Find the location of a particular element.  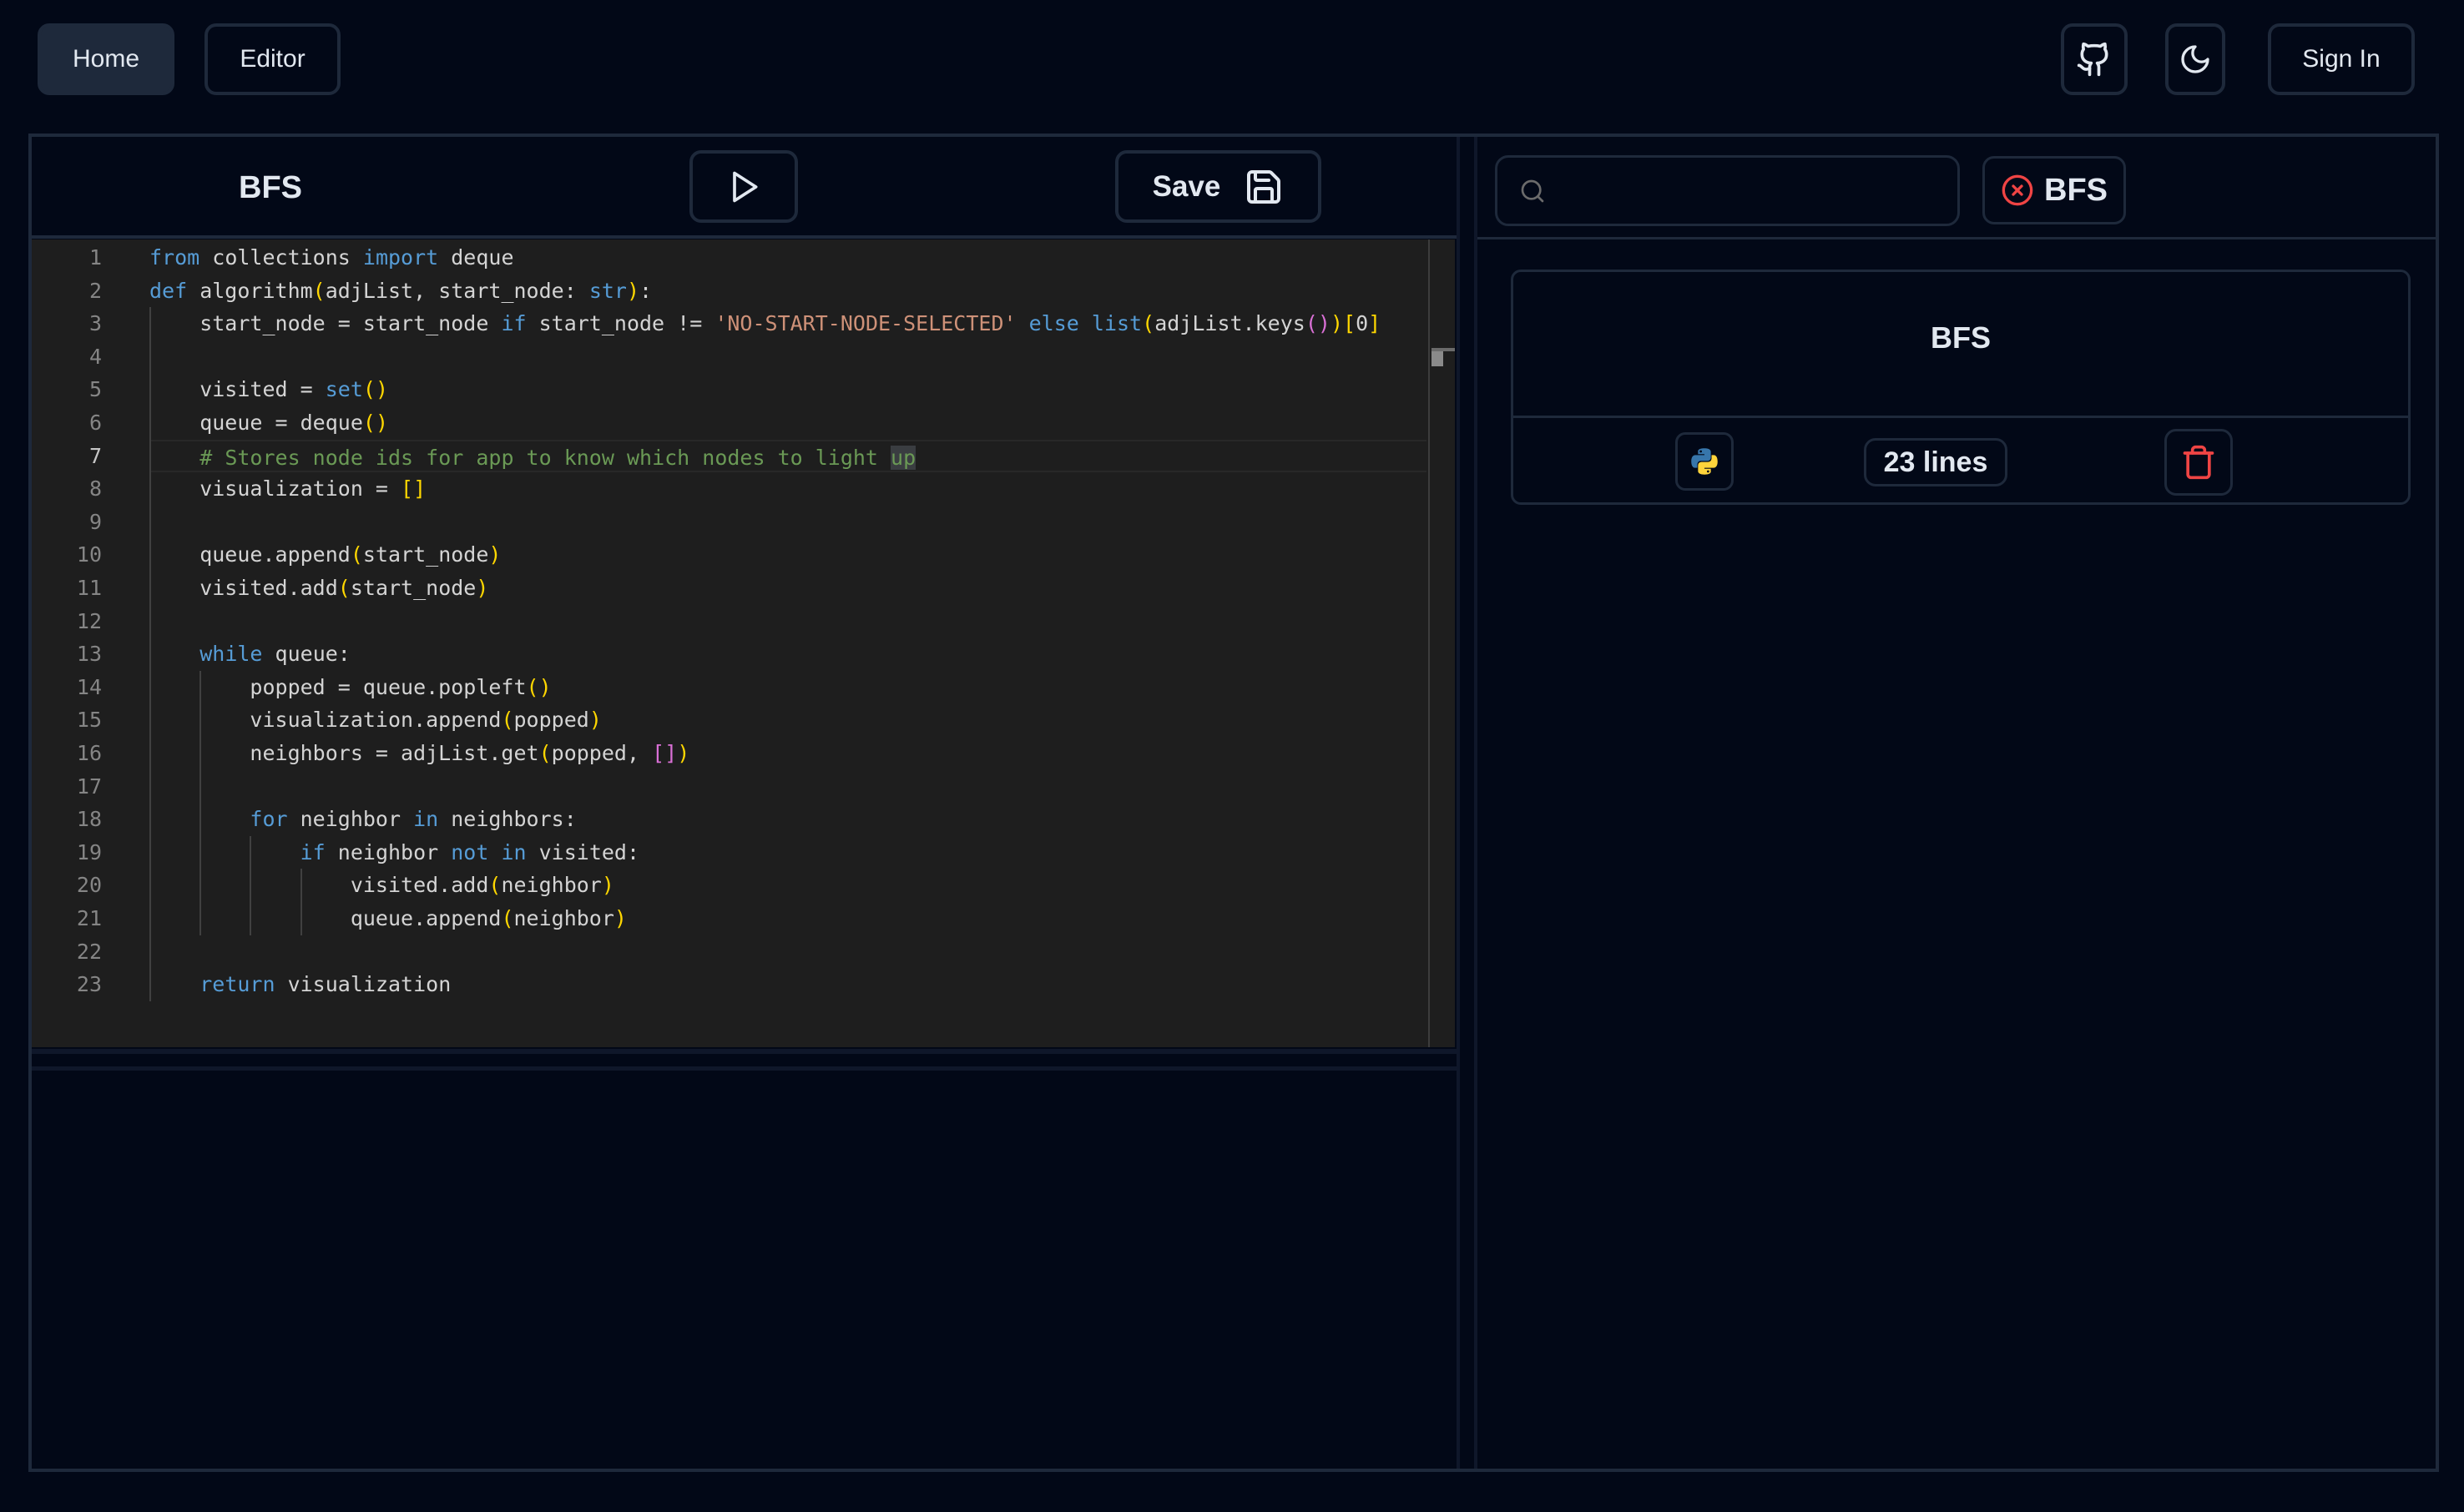

code-line: visited = set() is located at coordinates (787, 389).